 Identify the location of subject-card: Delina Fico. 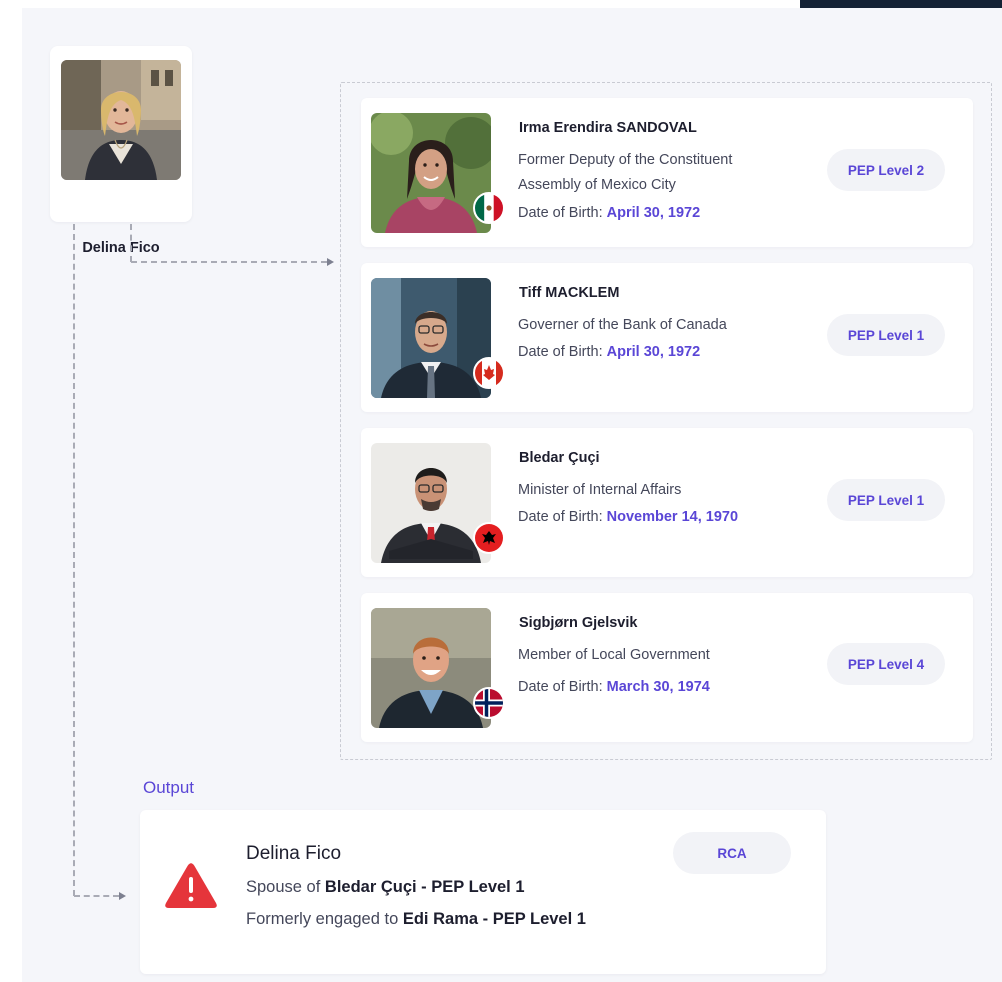
(121, 151).